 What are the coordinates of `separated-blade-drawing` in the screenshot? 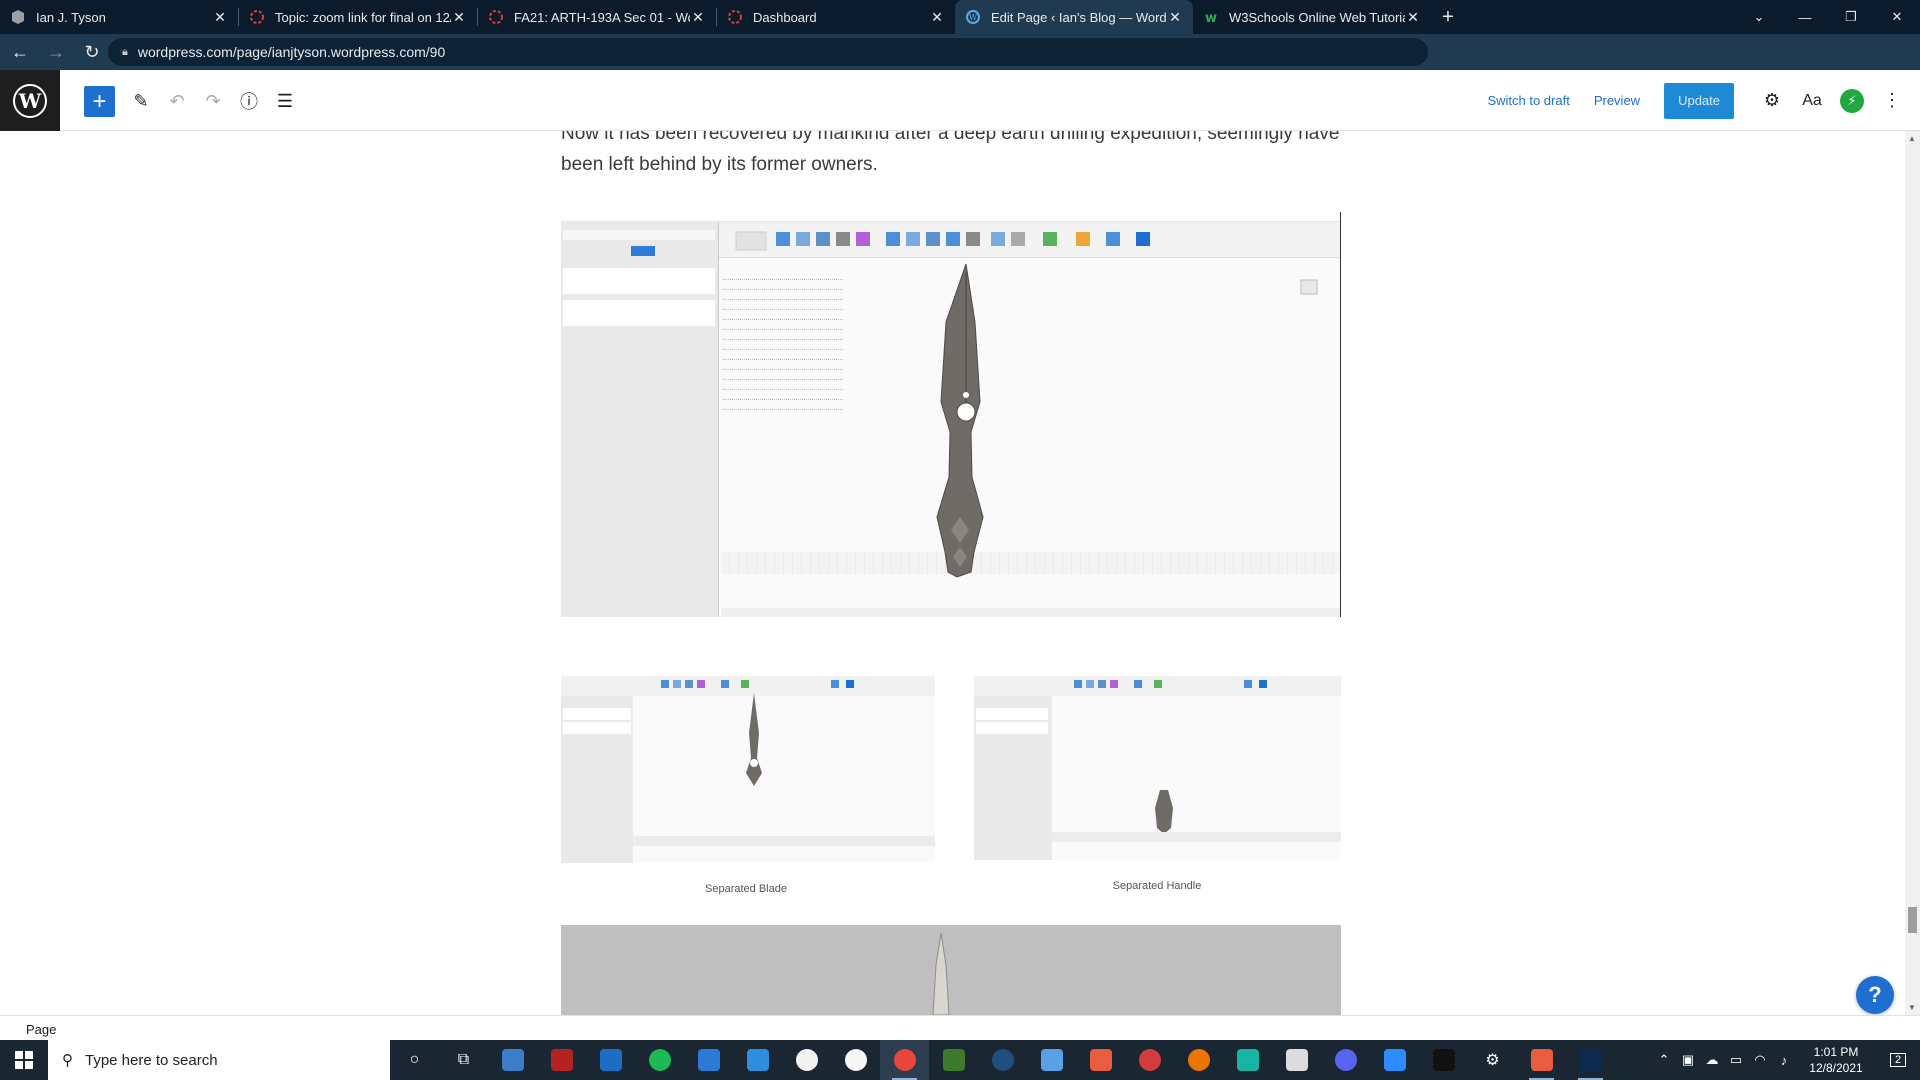 It's located at (748, 765).